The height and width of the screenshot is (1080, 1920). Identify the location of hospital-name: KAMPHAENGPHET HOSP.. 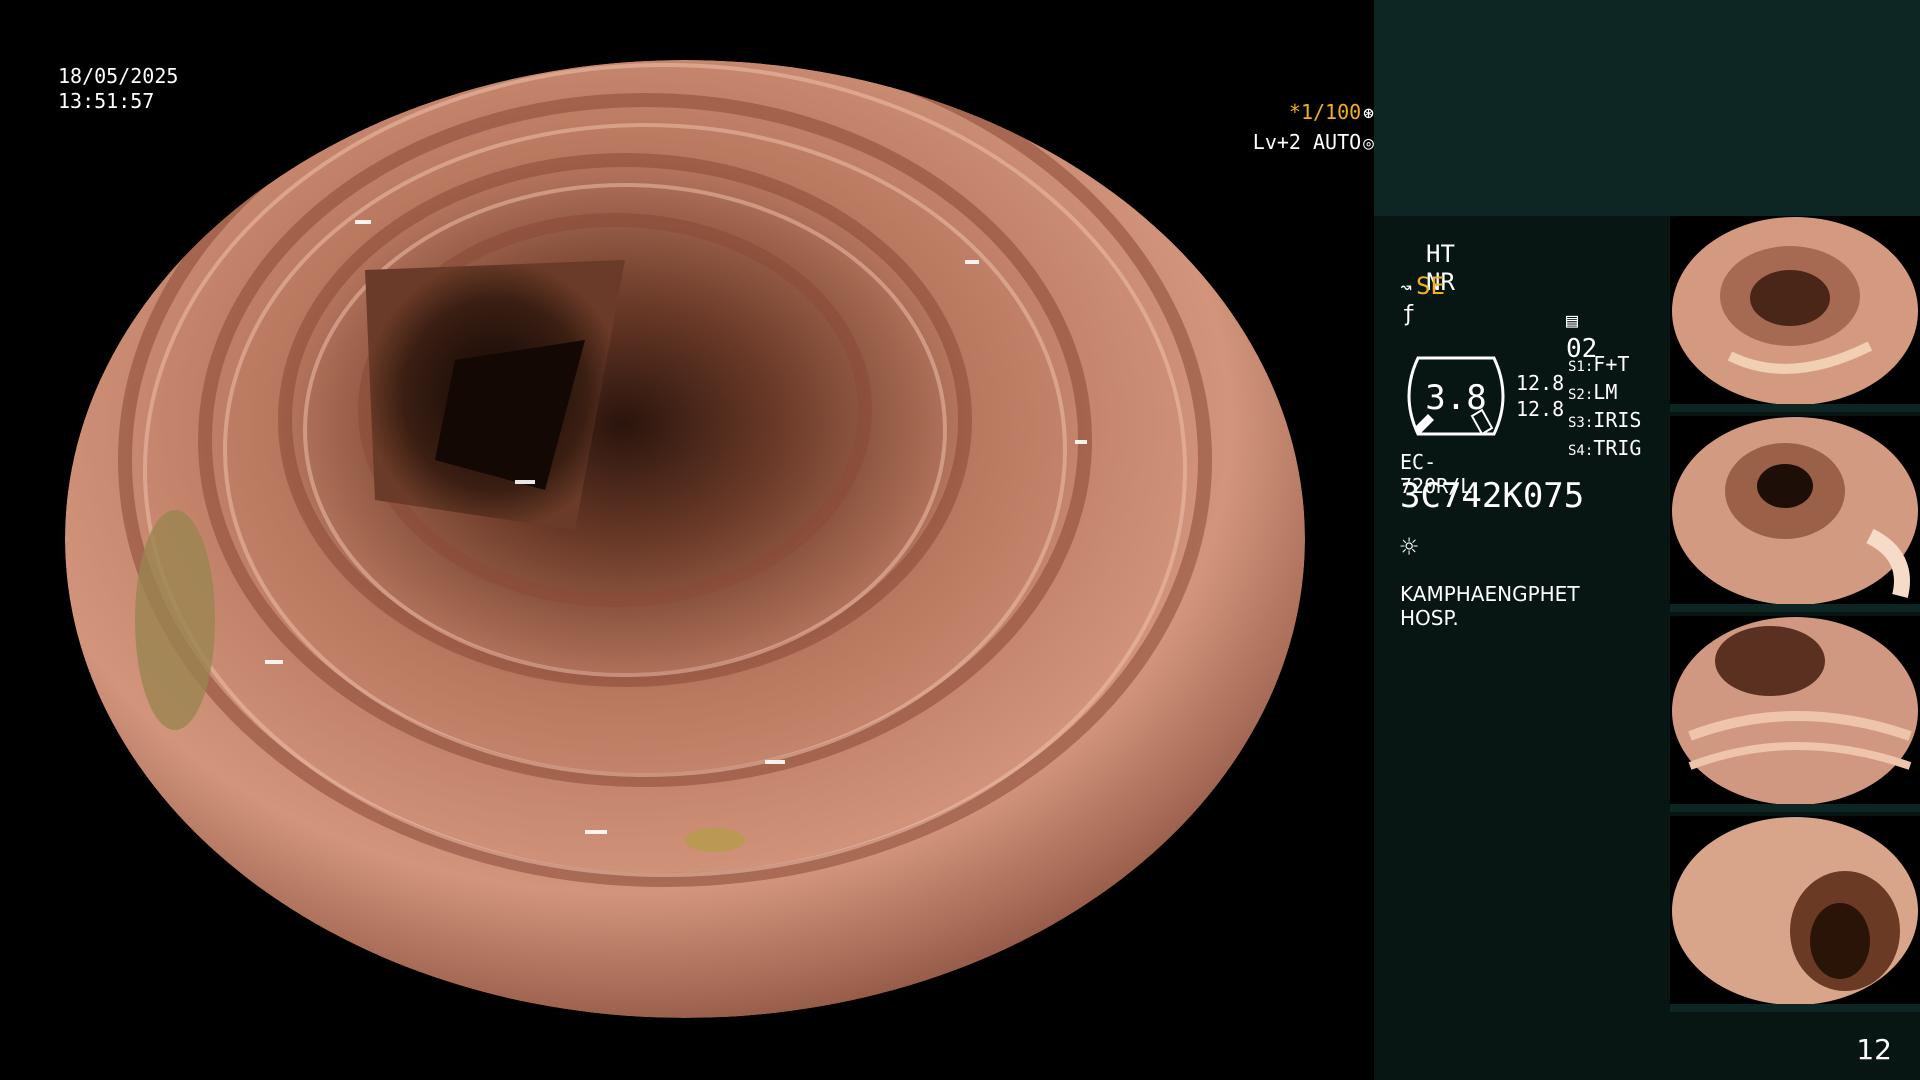
(1490, 606).